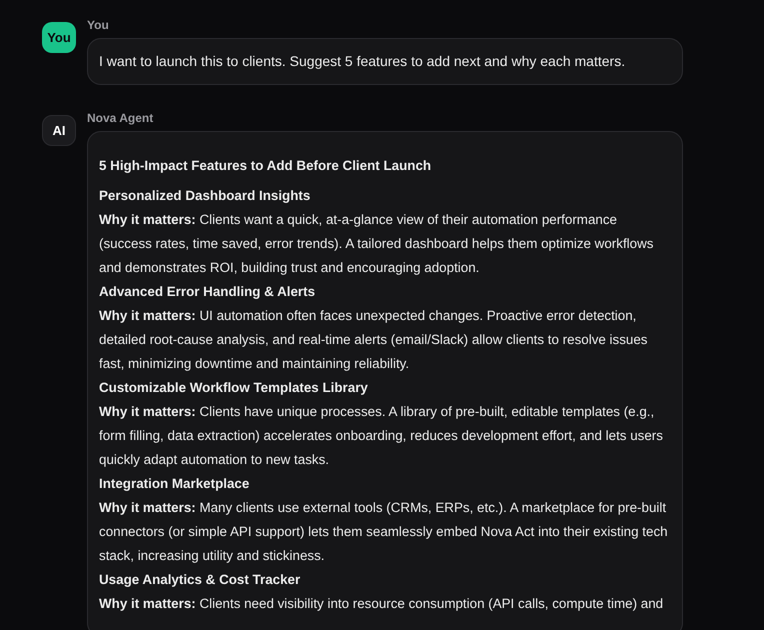 This screenshot has height=630, width=764. What do you see at coordinates (385, 61) in the screenshot?
I see `message-bubble: I want to launch this to clients. Suggest 5 features to add next and why each matters.` at bounding box center [385, 61].